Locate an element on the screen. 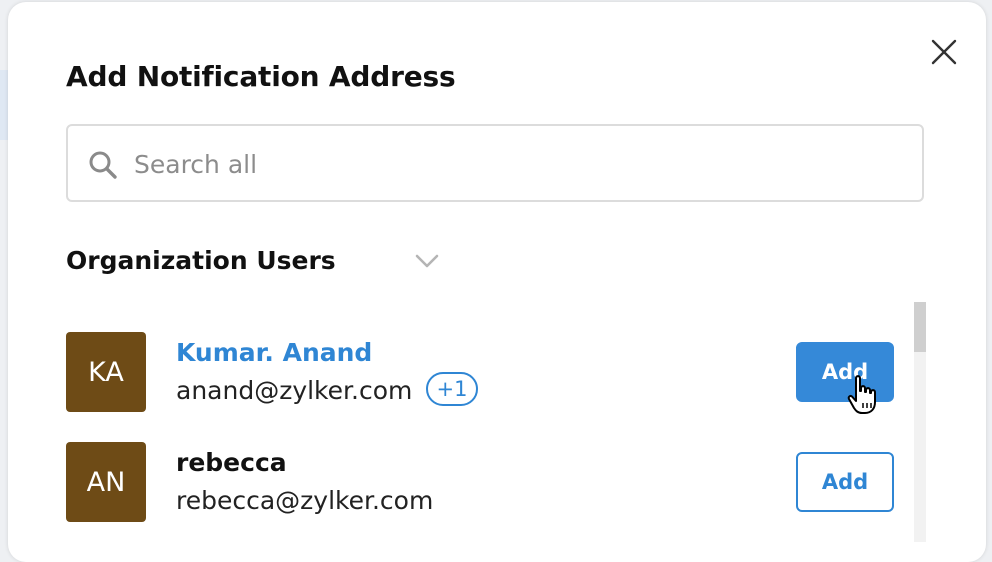 The height and width of the screenshot is (562, 992). extra-email-badge: +1 is located at coordinates (452, 389).